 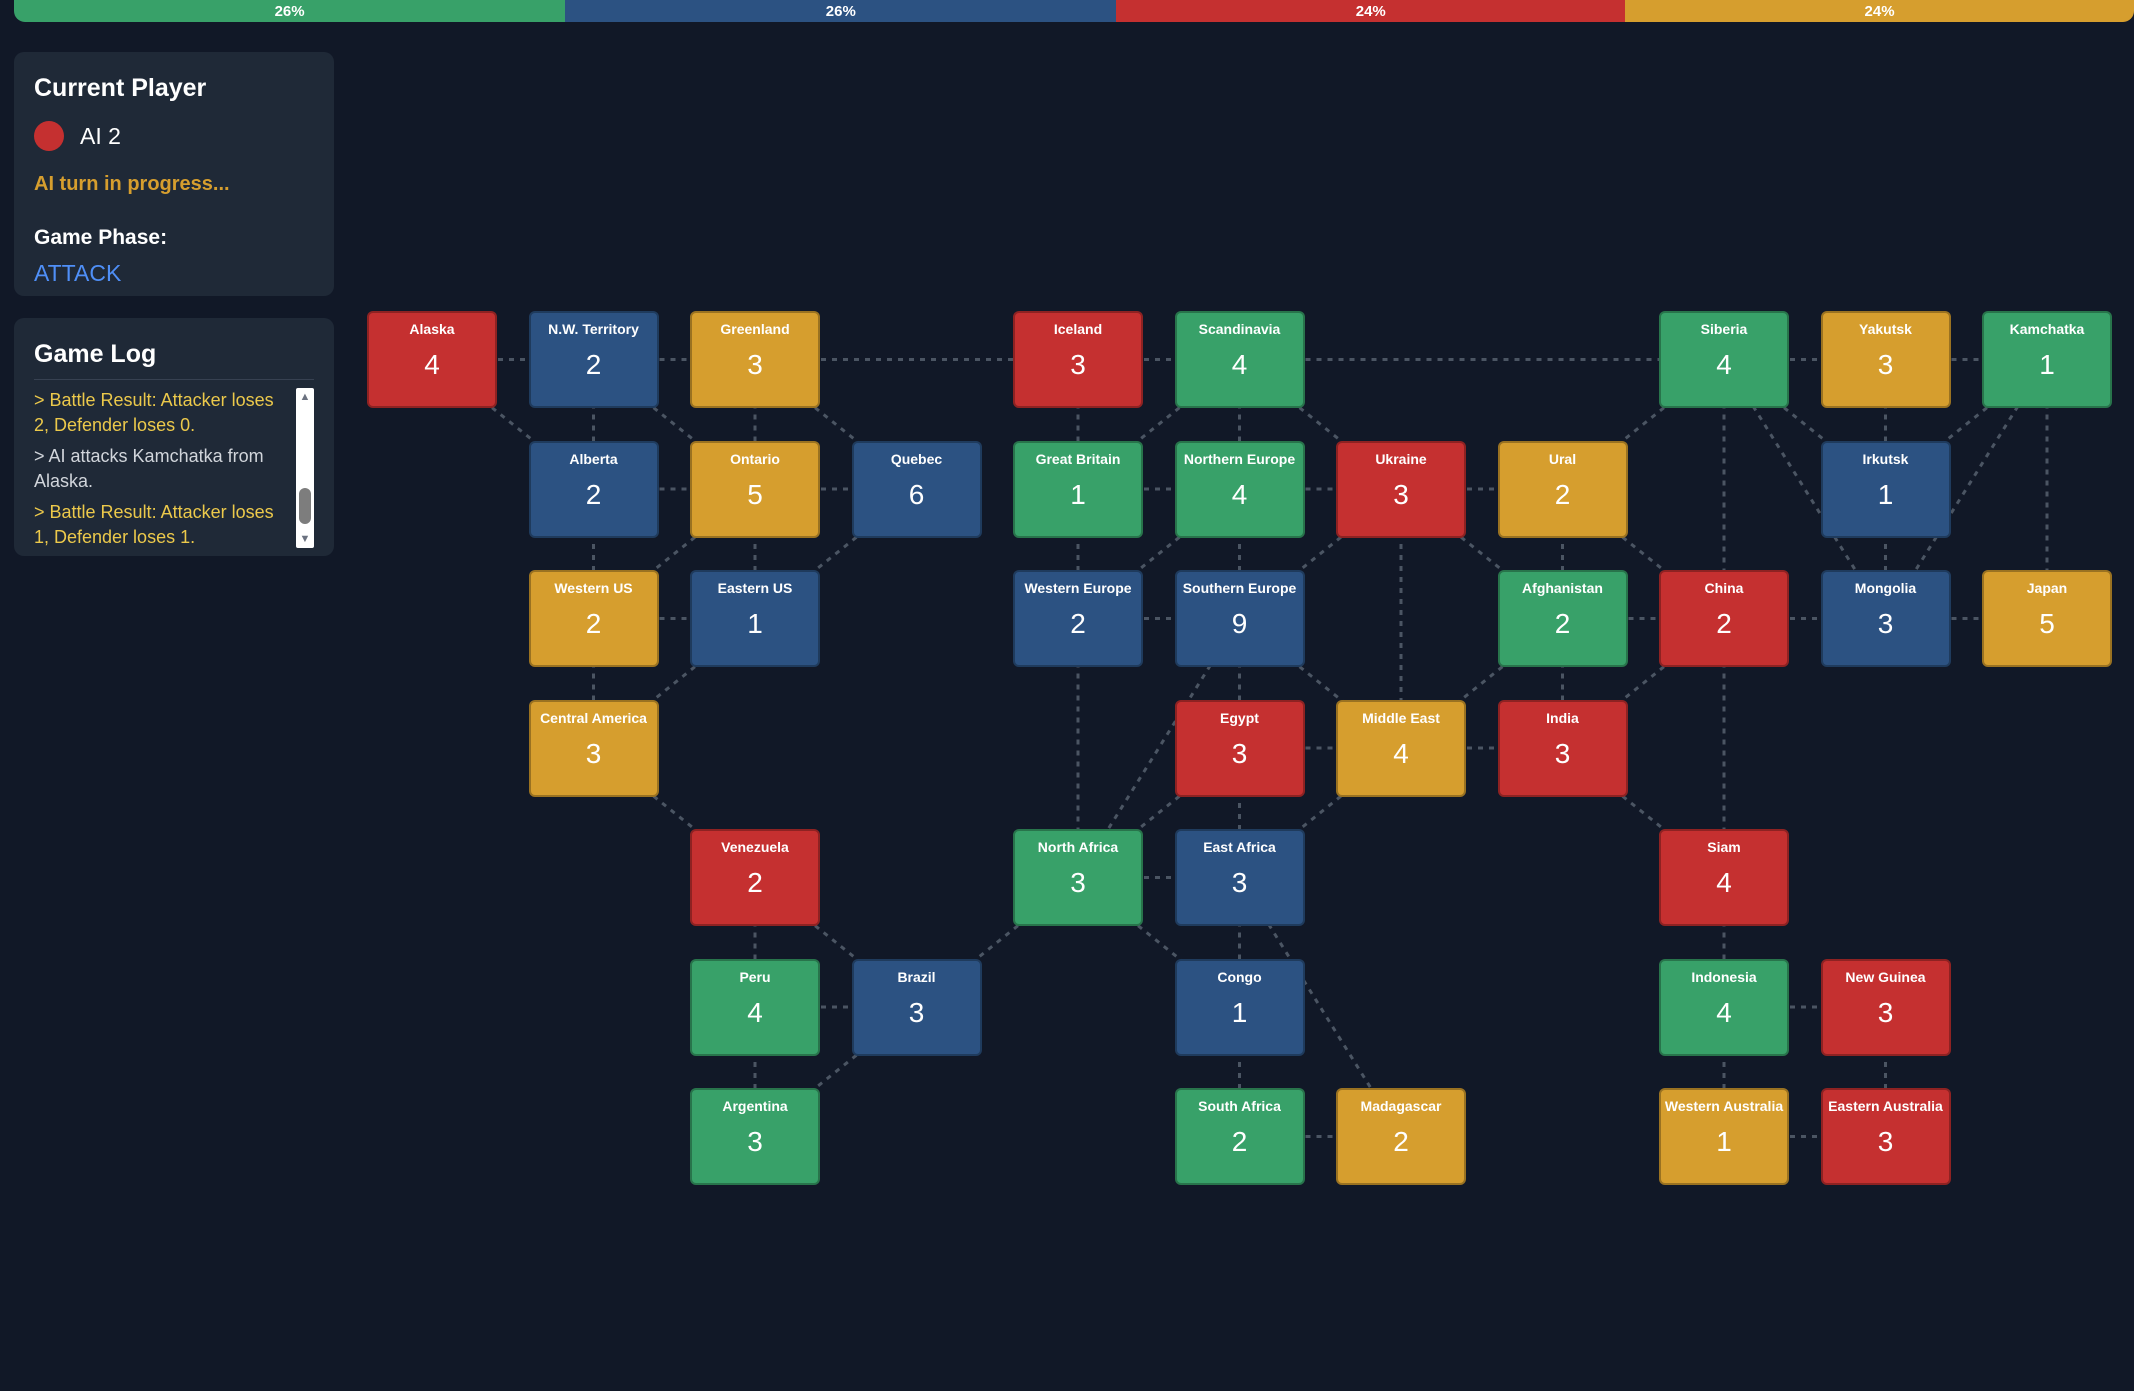 I want to click on territory-china: China 2, so click(x=1724, y=618).